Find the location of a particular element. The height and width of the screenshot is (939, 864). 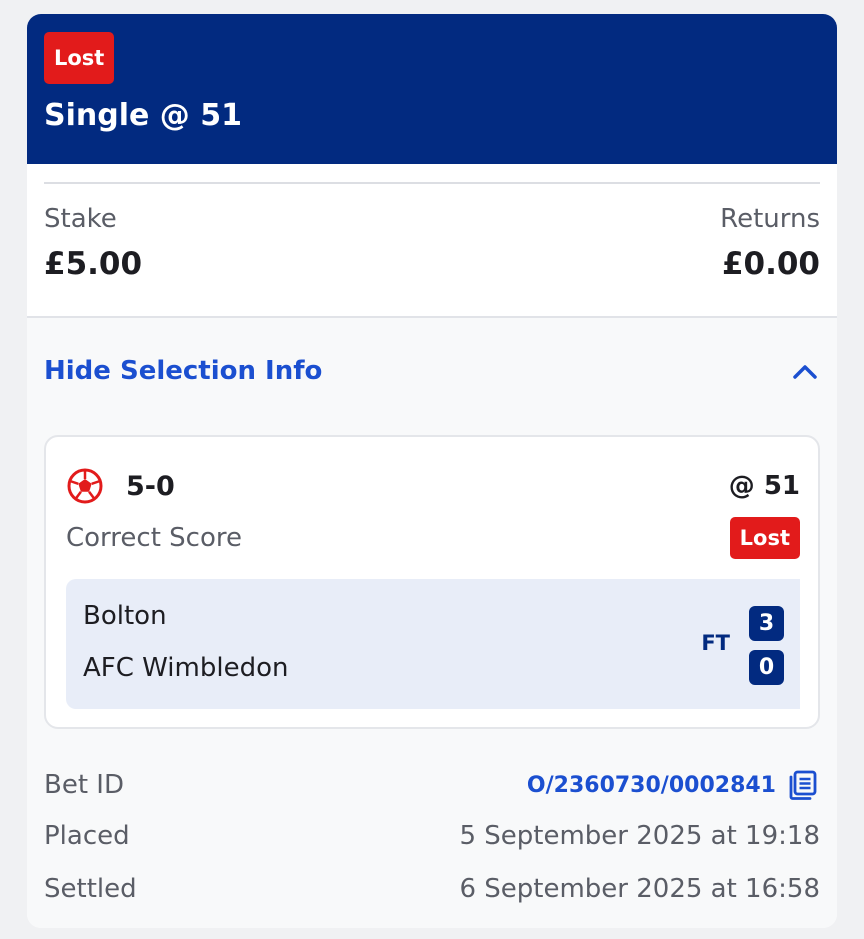

bet-id-label: Bet ID is located at coordinates (84, 785).